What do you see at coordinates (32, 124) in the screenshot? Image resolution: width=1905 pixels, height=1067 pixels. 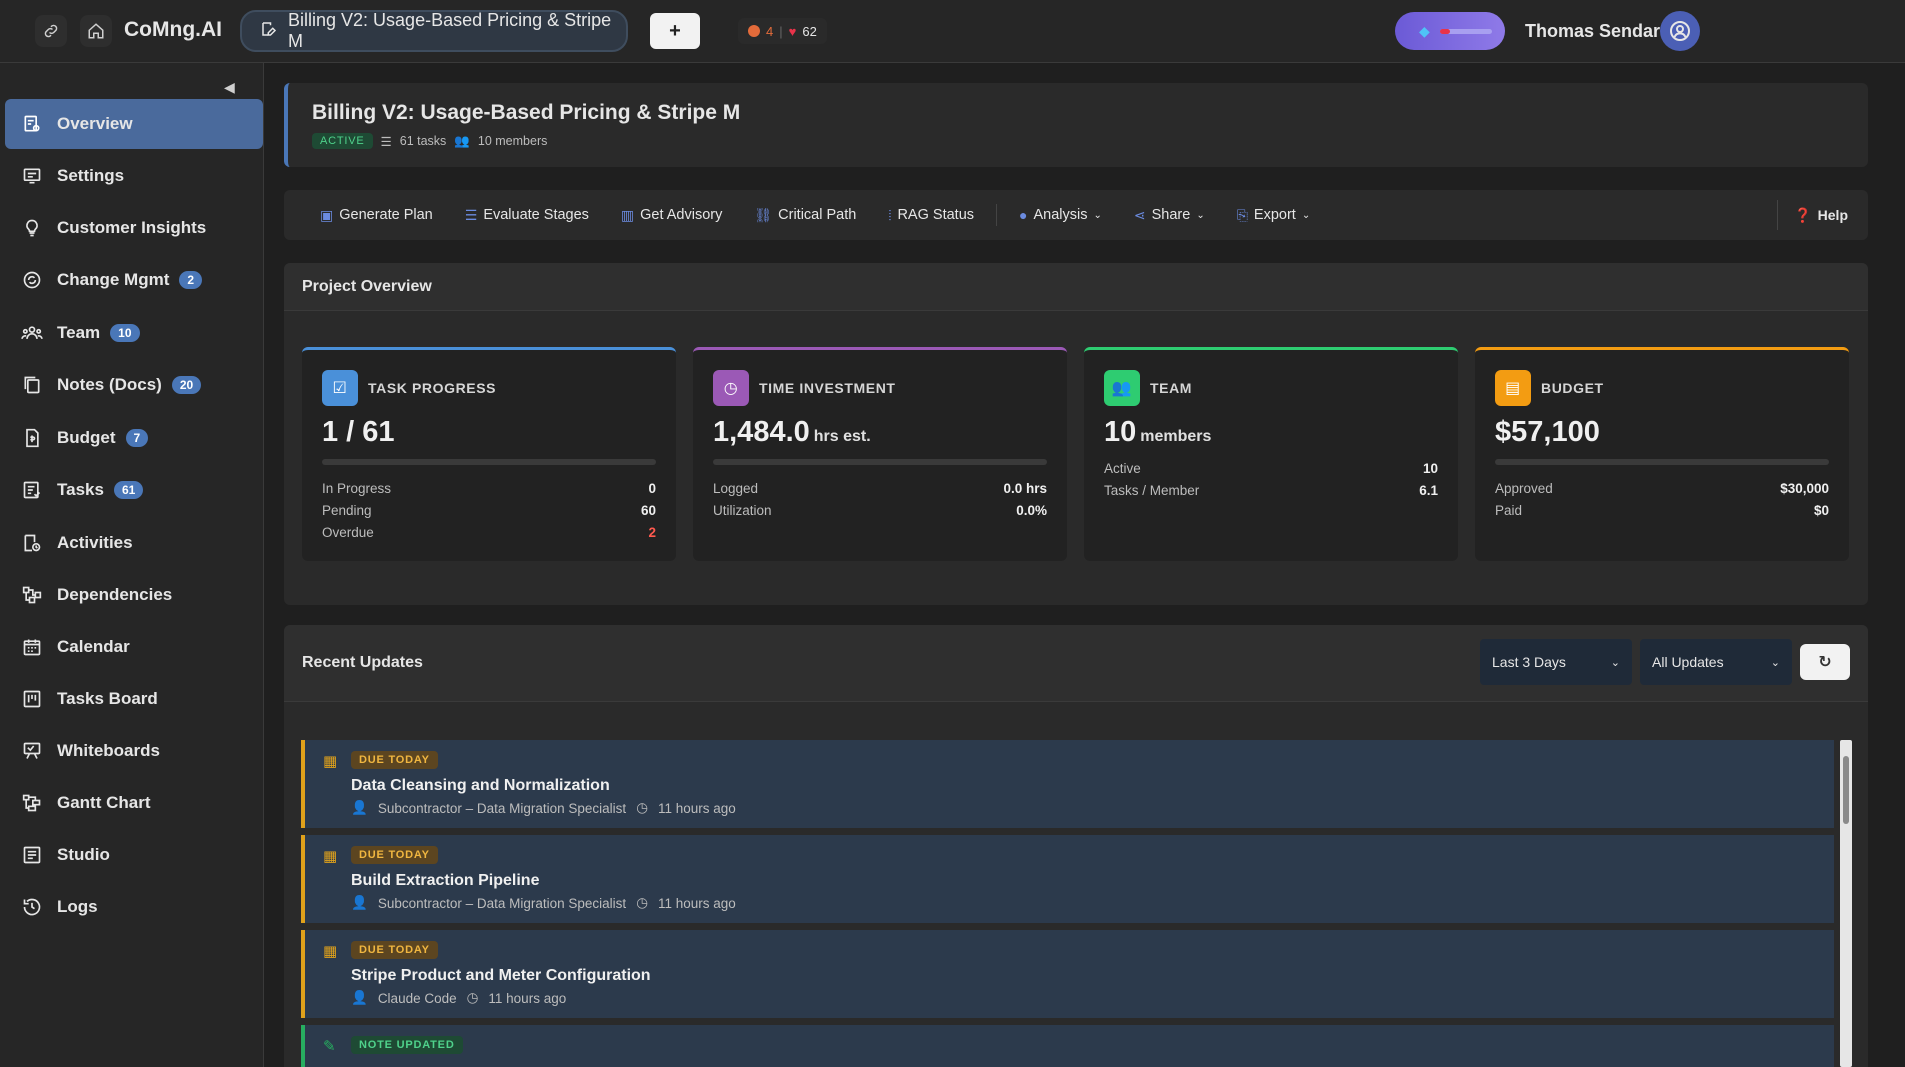 I see `overview-icon` at bounding box center [32, 124].